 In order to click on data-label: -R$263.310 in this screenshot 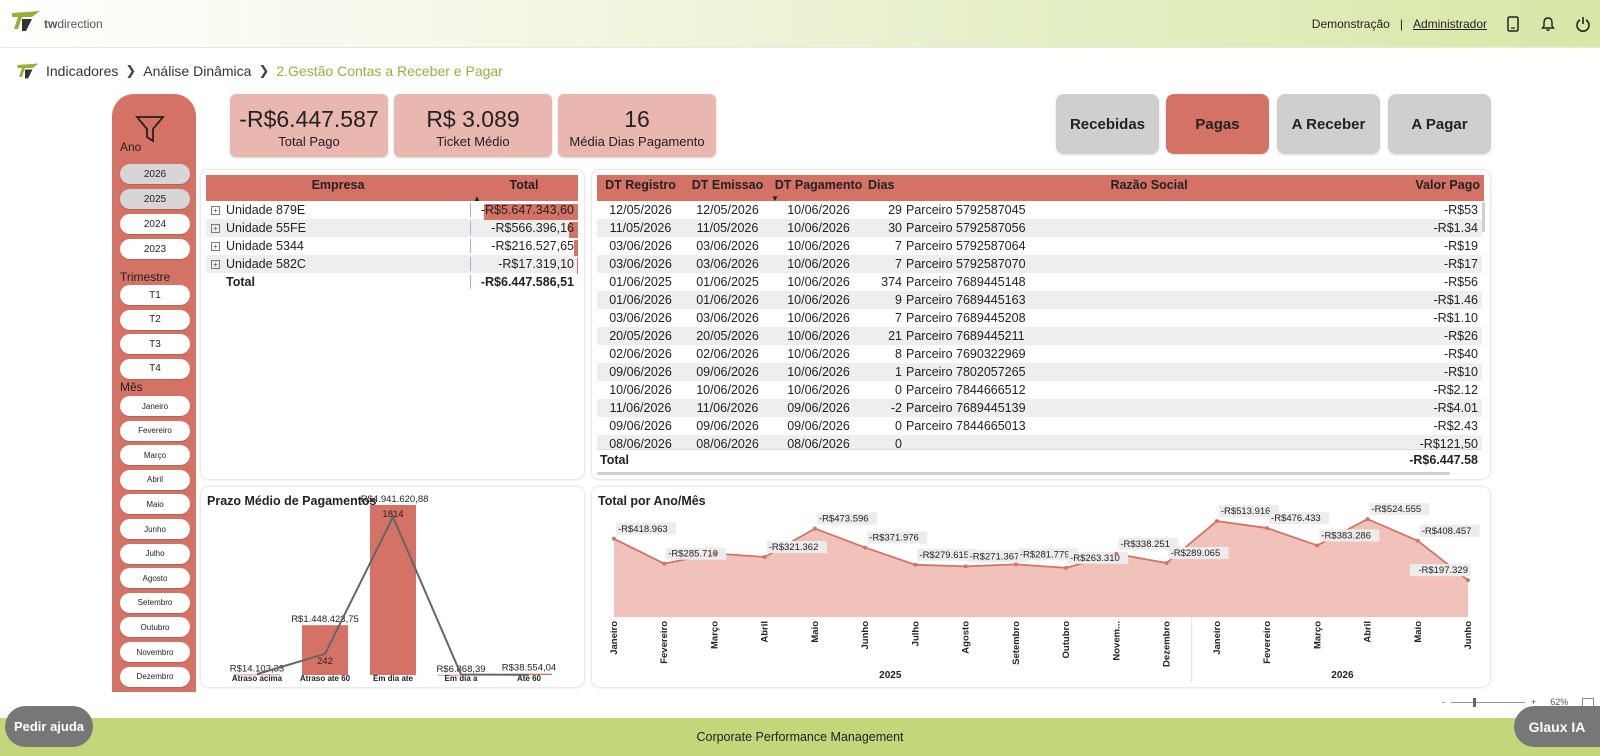, I will do `click(1098, 557)`.